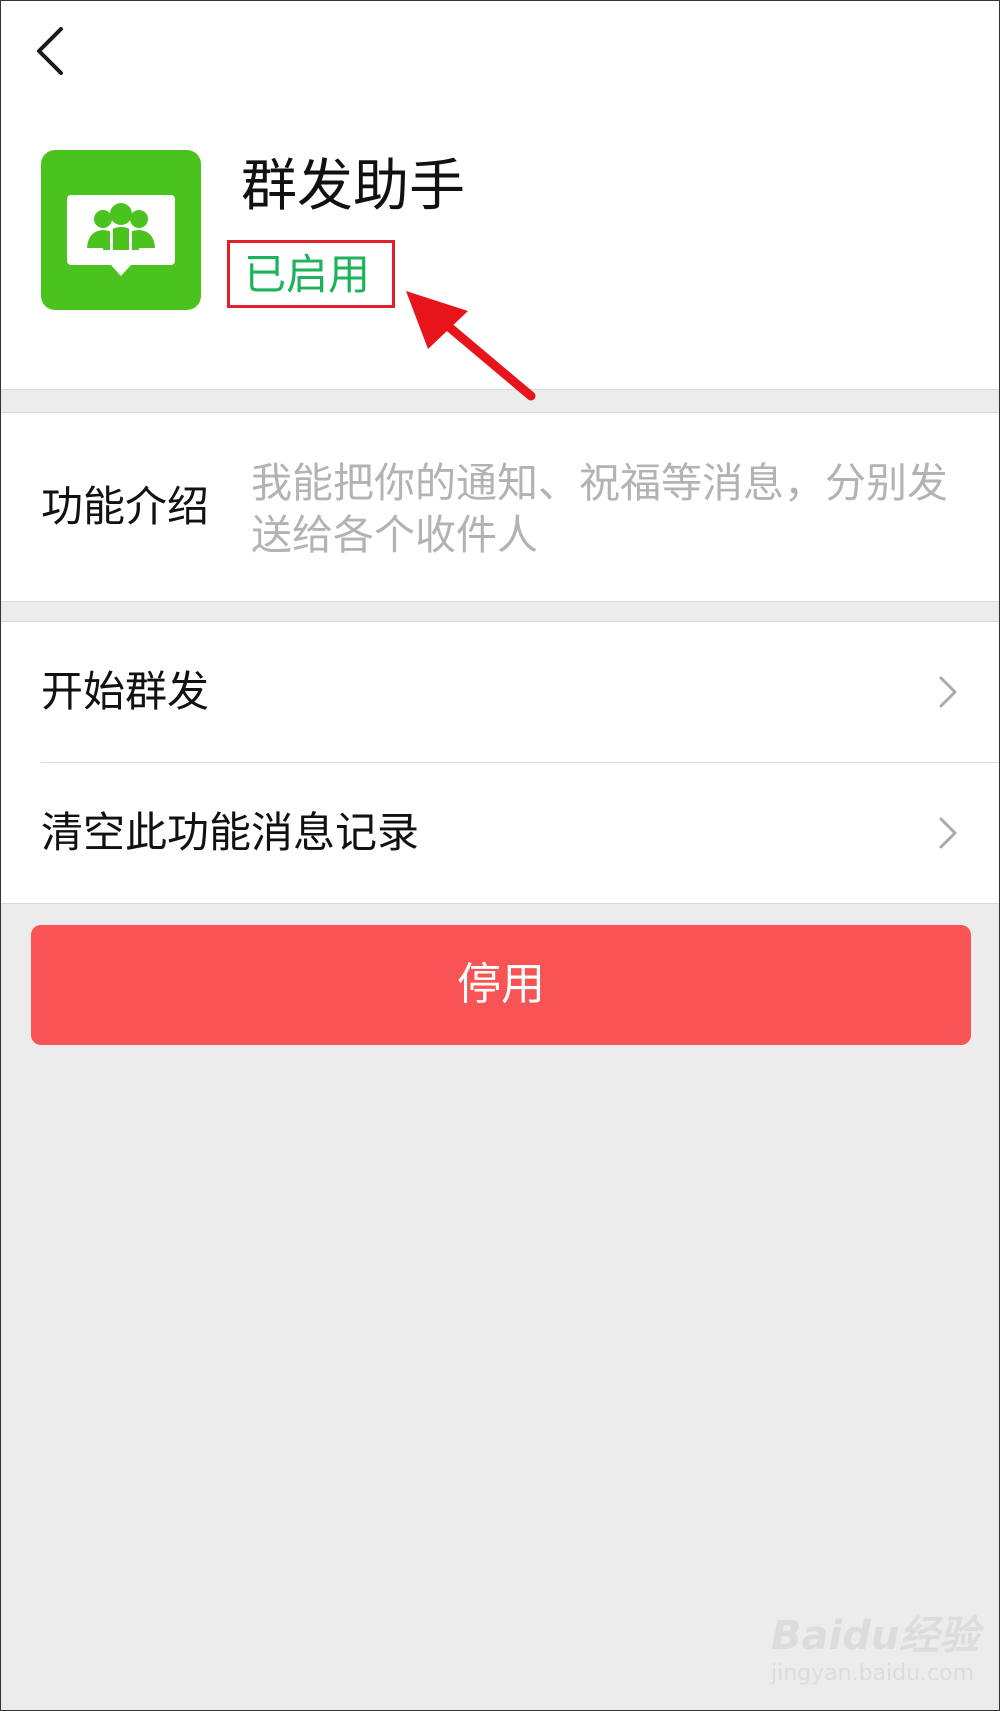 The height and width of the screenshot is (1711, 1000). What do you see at coordinates (121, 230) in the screenshot?
I see `group-message-icon` at bounding box center [121, 230].